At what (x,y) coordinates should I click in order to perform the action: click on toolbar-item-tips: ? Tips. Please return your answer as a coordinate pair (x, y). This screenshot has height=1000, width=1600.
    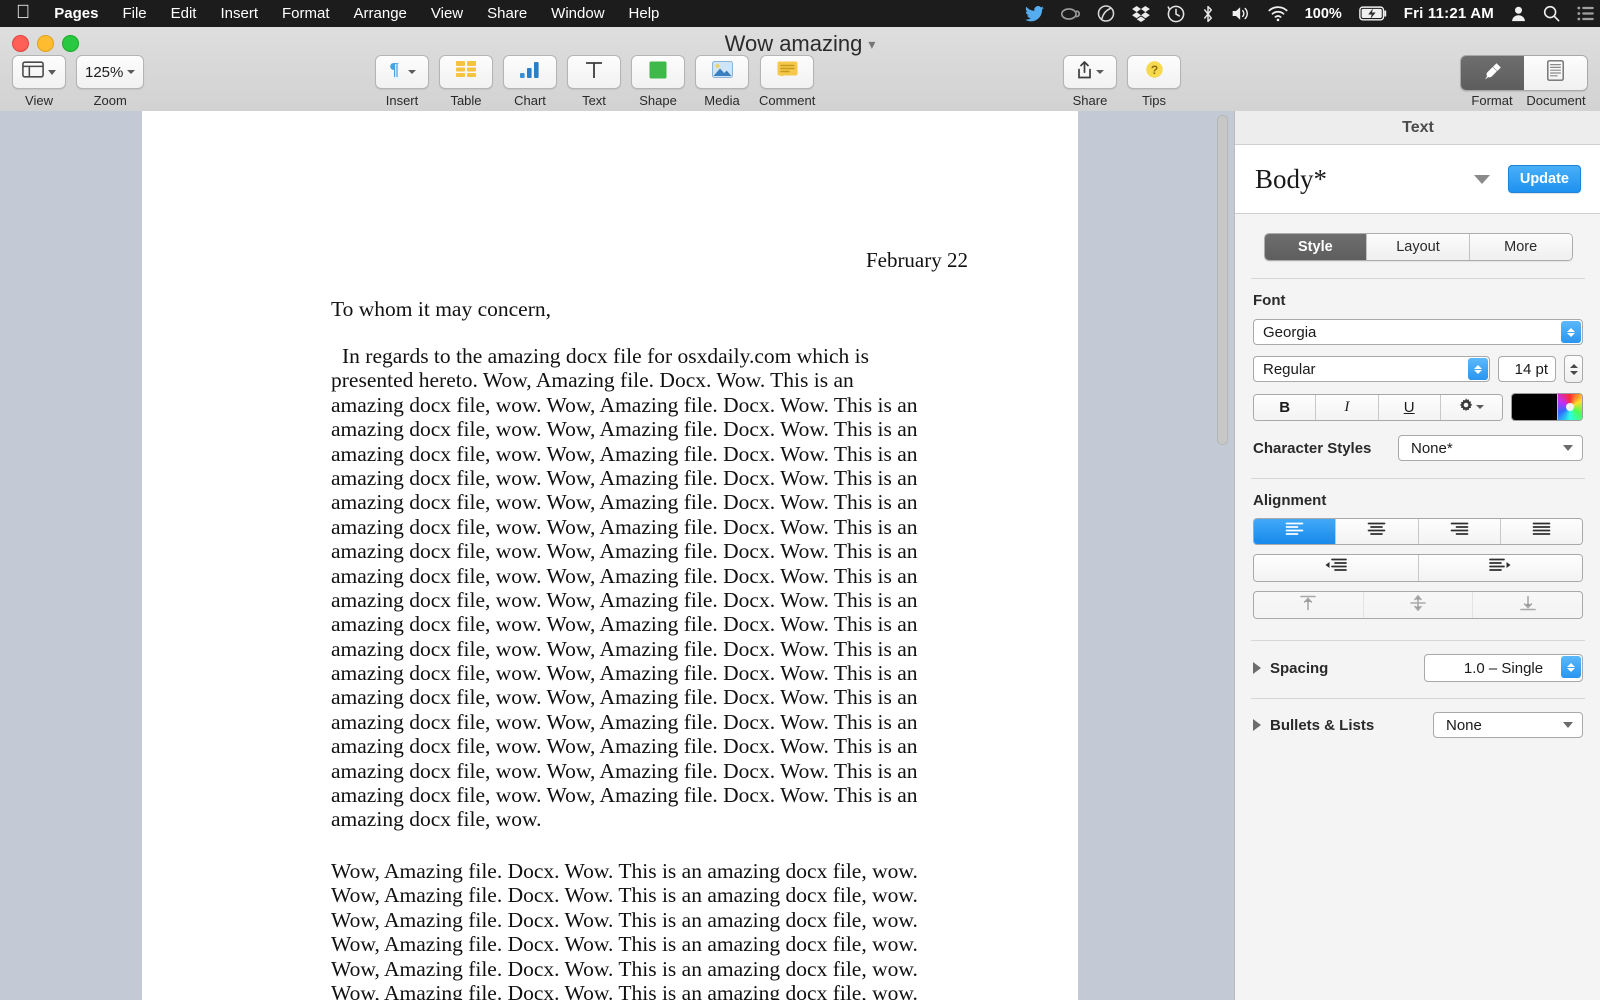
    Looking at the image, I should click on (1154, 81).